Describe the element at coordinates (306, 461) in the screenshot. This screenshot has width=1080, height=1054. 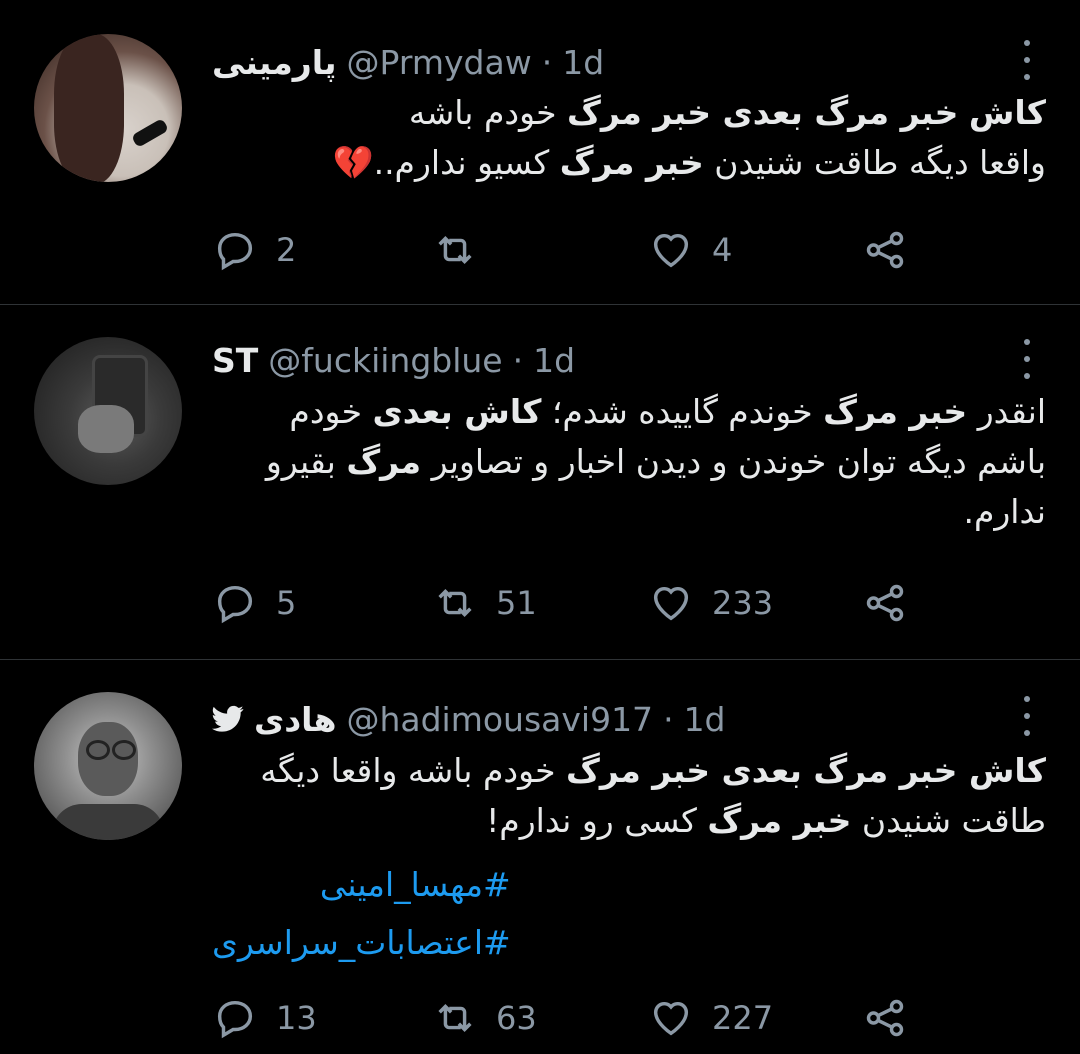
I see `text-segment: بقیرو` at that location.